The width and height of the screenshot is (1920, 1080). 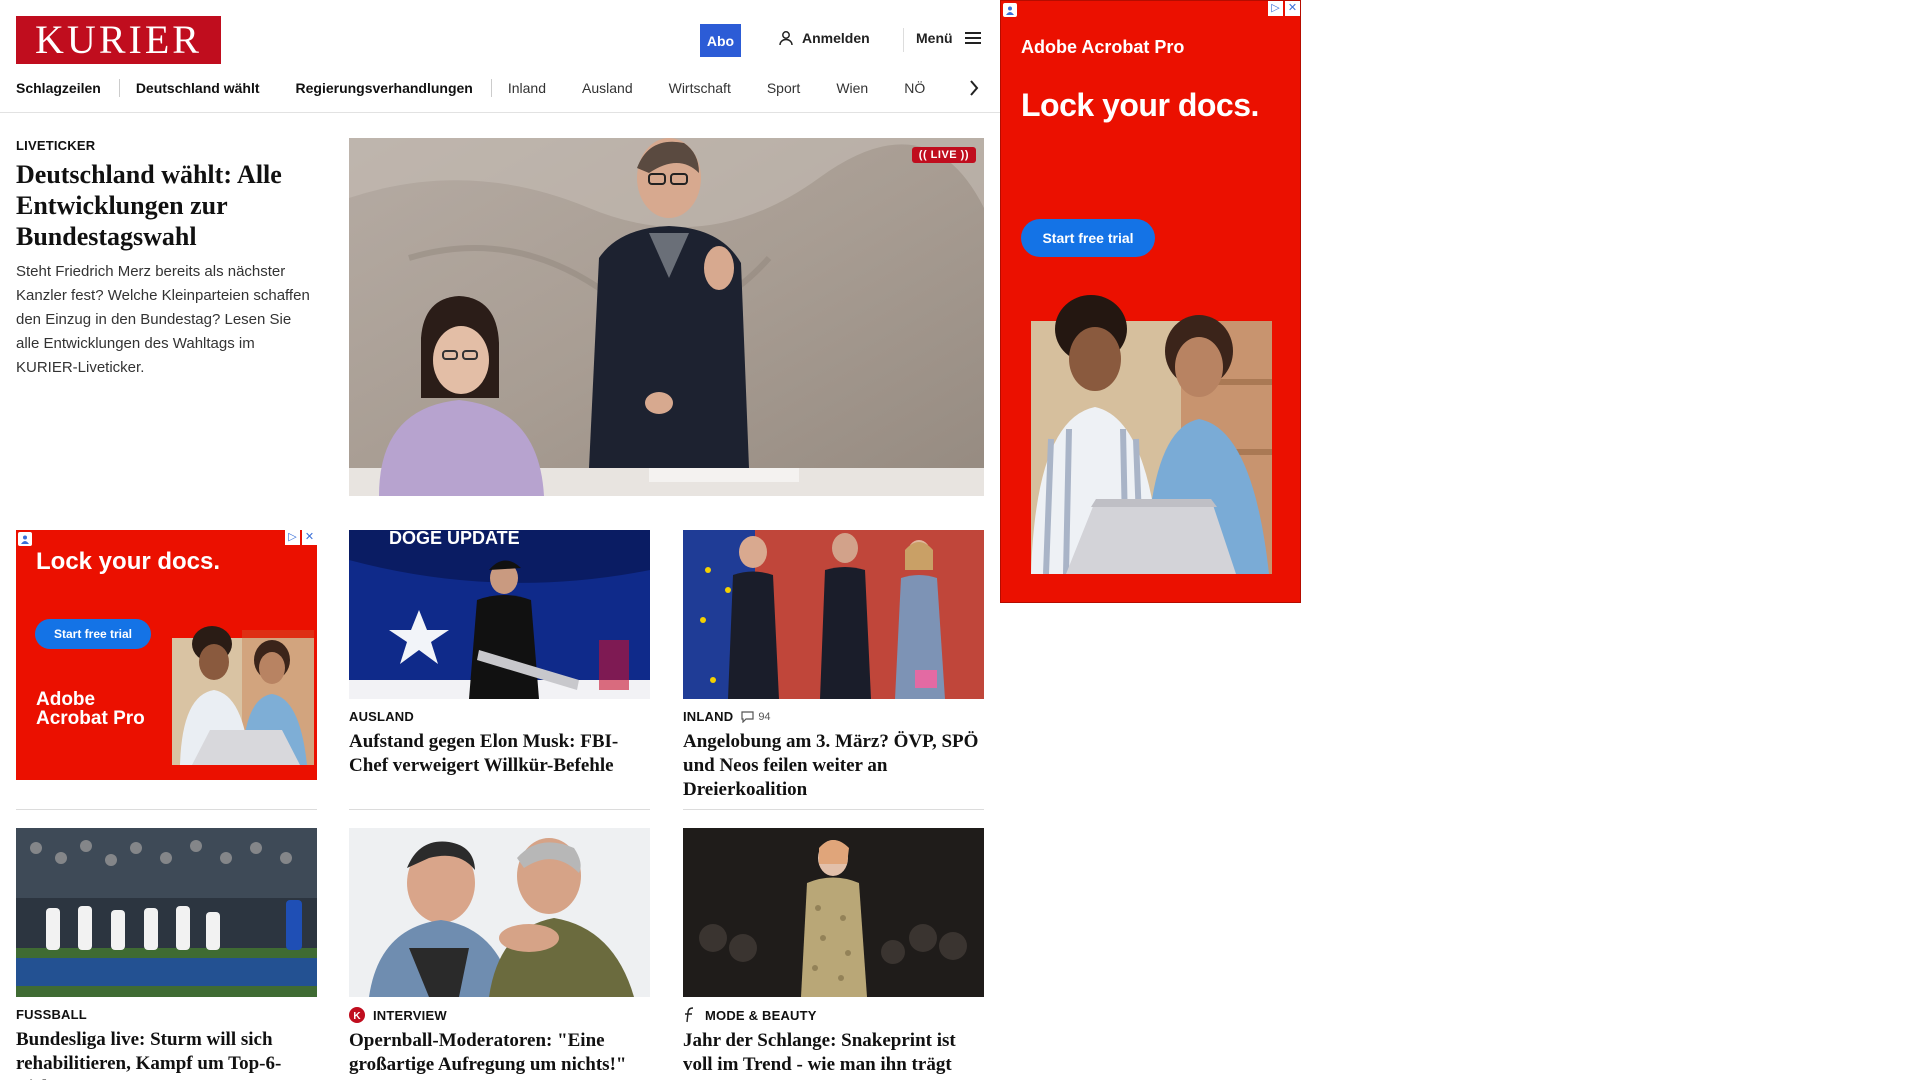 What do you see at coordinates (56, 145) in the screenshot?
I see `lead-kicker: LIVETICKER` at bounding box center [56, 145].